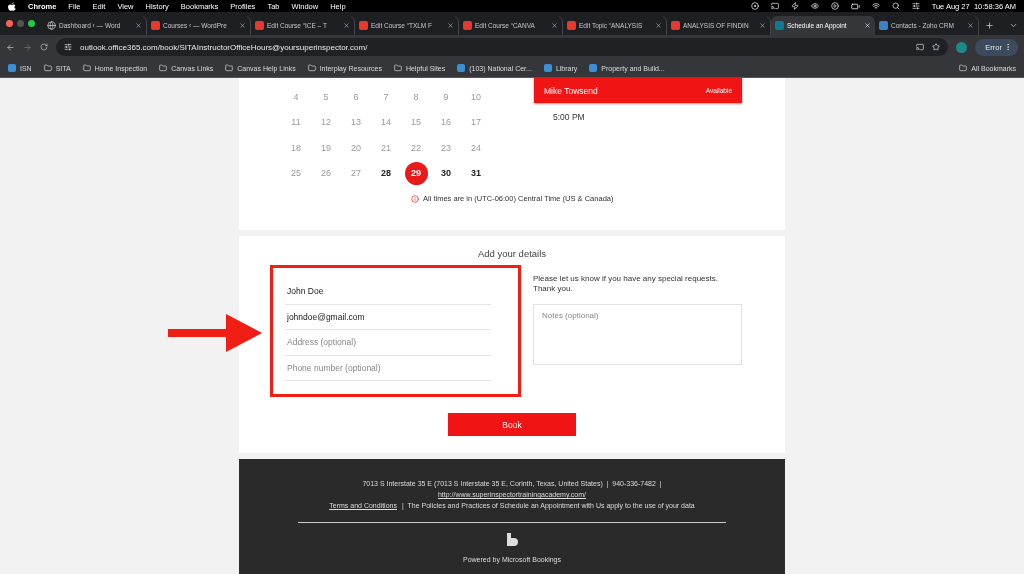 This screenshot has height=574, width=1024. I want to click on address-bar: outlook.office365.com/book/SITAInstructorOfficeHours@yoursuperinspector.com/, so click(502, 47).